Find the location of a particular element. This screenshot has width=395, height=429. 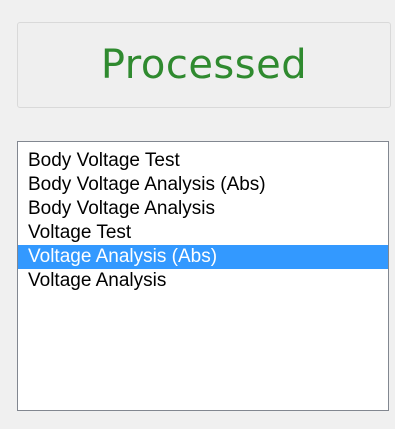

list-item-voltage-analysis-abs: Voltage Analysis (Abs) is located at coordinates (203, 257).